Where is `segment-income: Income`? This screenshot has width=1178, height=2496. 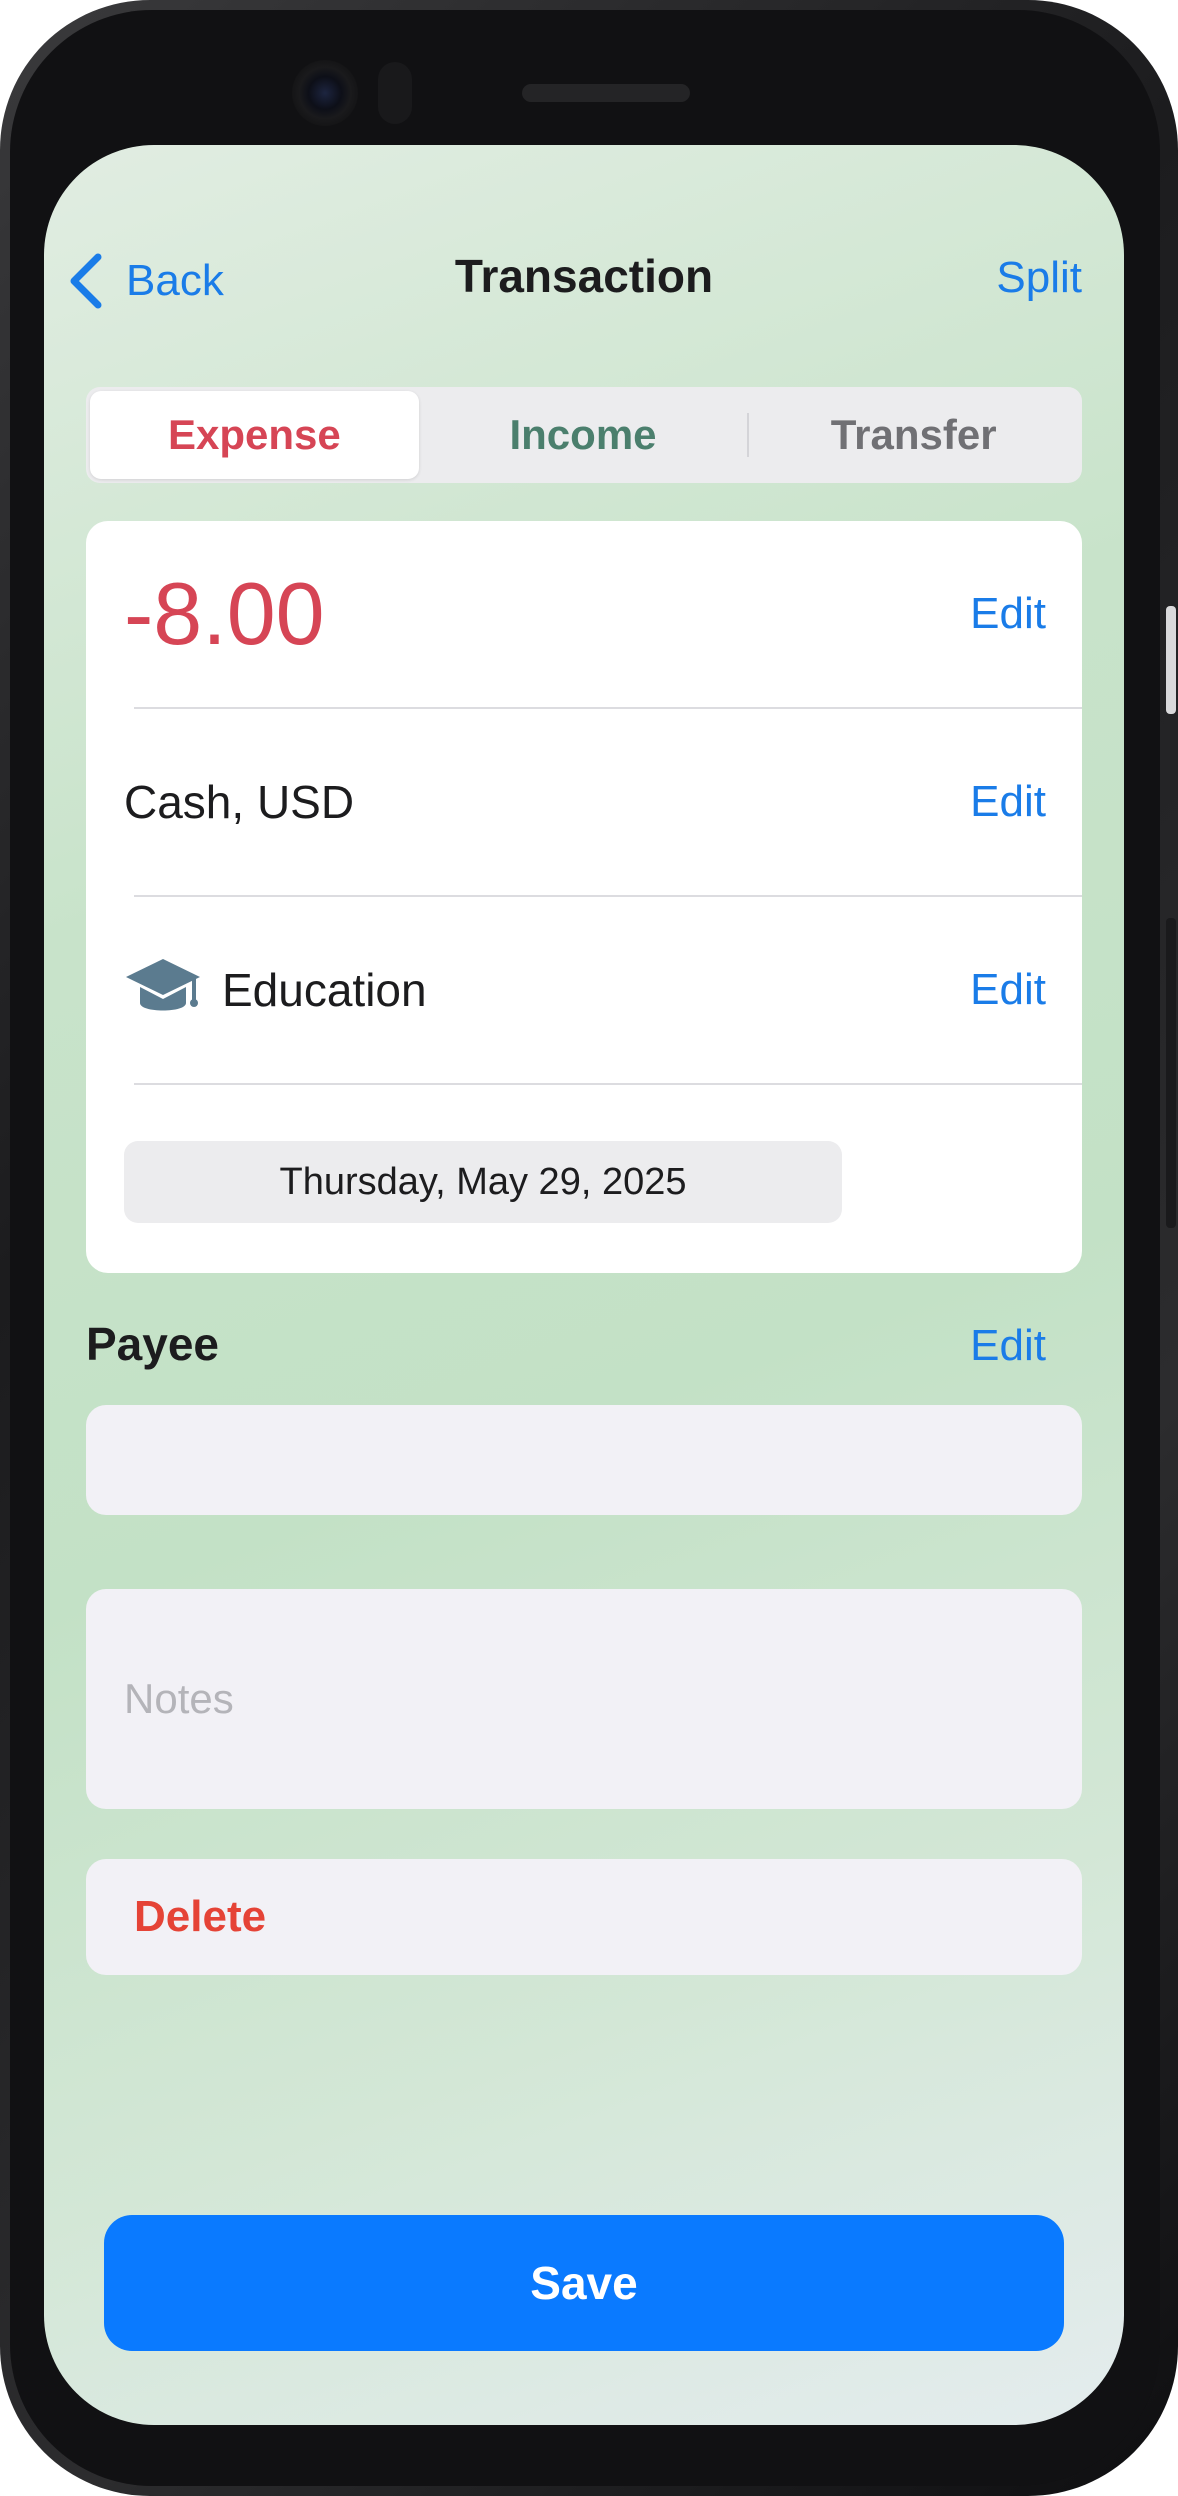 segment-income: Income is located at coordinates (583, 435).